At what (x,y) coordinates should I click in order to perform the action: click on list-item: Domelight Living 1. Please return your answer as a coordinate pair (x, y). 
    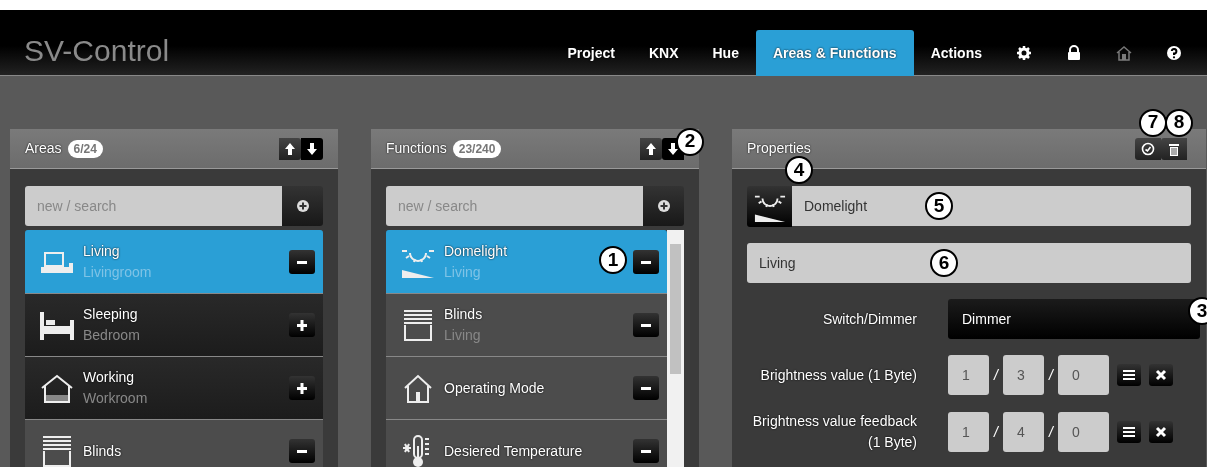
    Looking at the image, I should click on (526, 261).